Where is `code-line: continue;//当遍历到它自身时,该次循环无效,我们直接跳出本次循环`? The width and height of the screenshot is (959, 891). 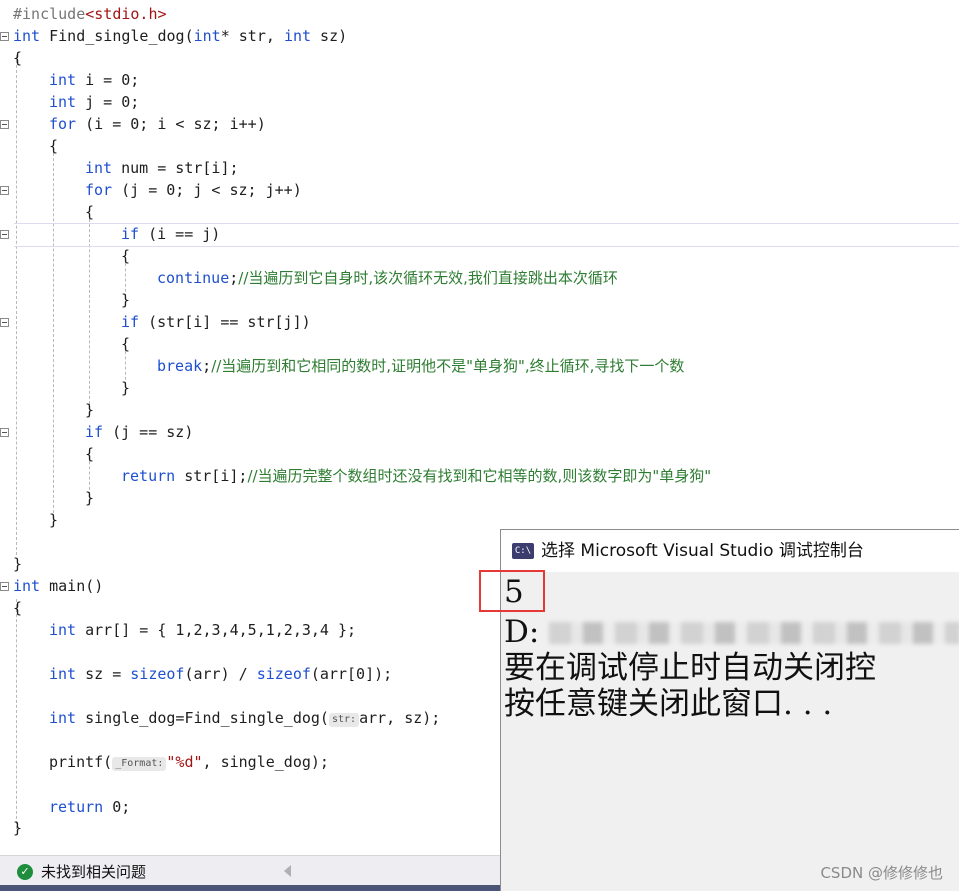
code-line: continue;//当遍历到它自身时,该次循环无效,我们直接跳出本次循环 is located at coordinates (387, 278).